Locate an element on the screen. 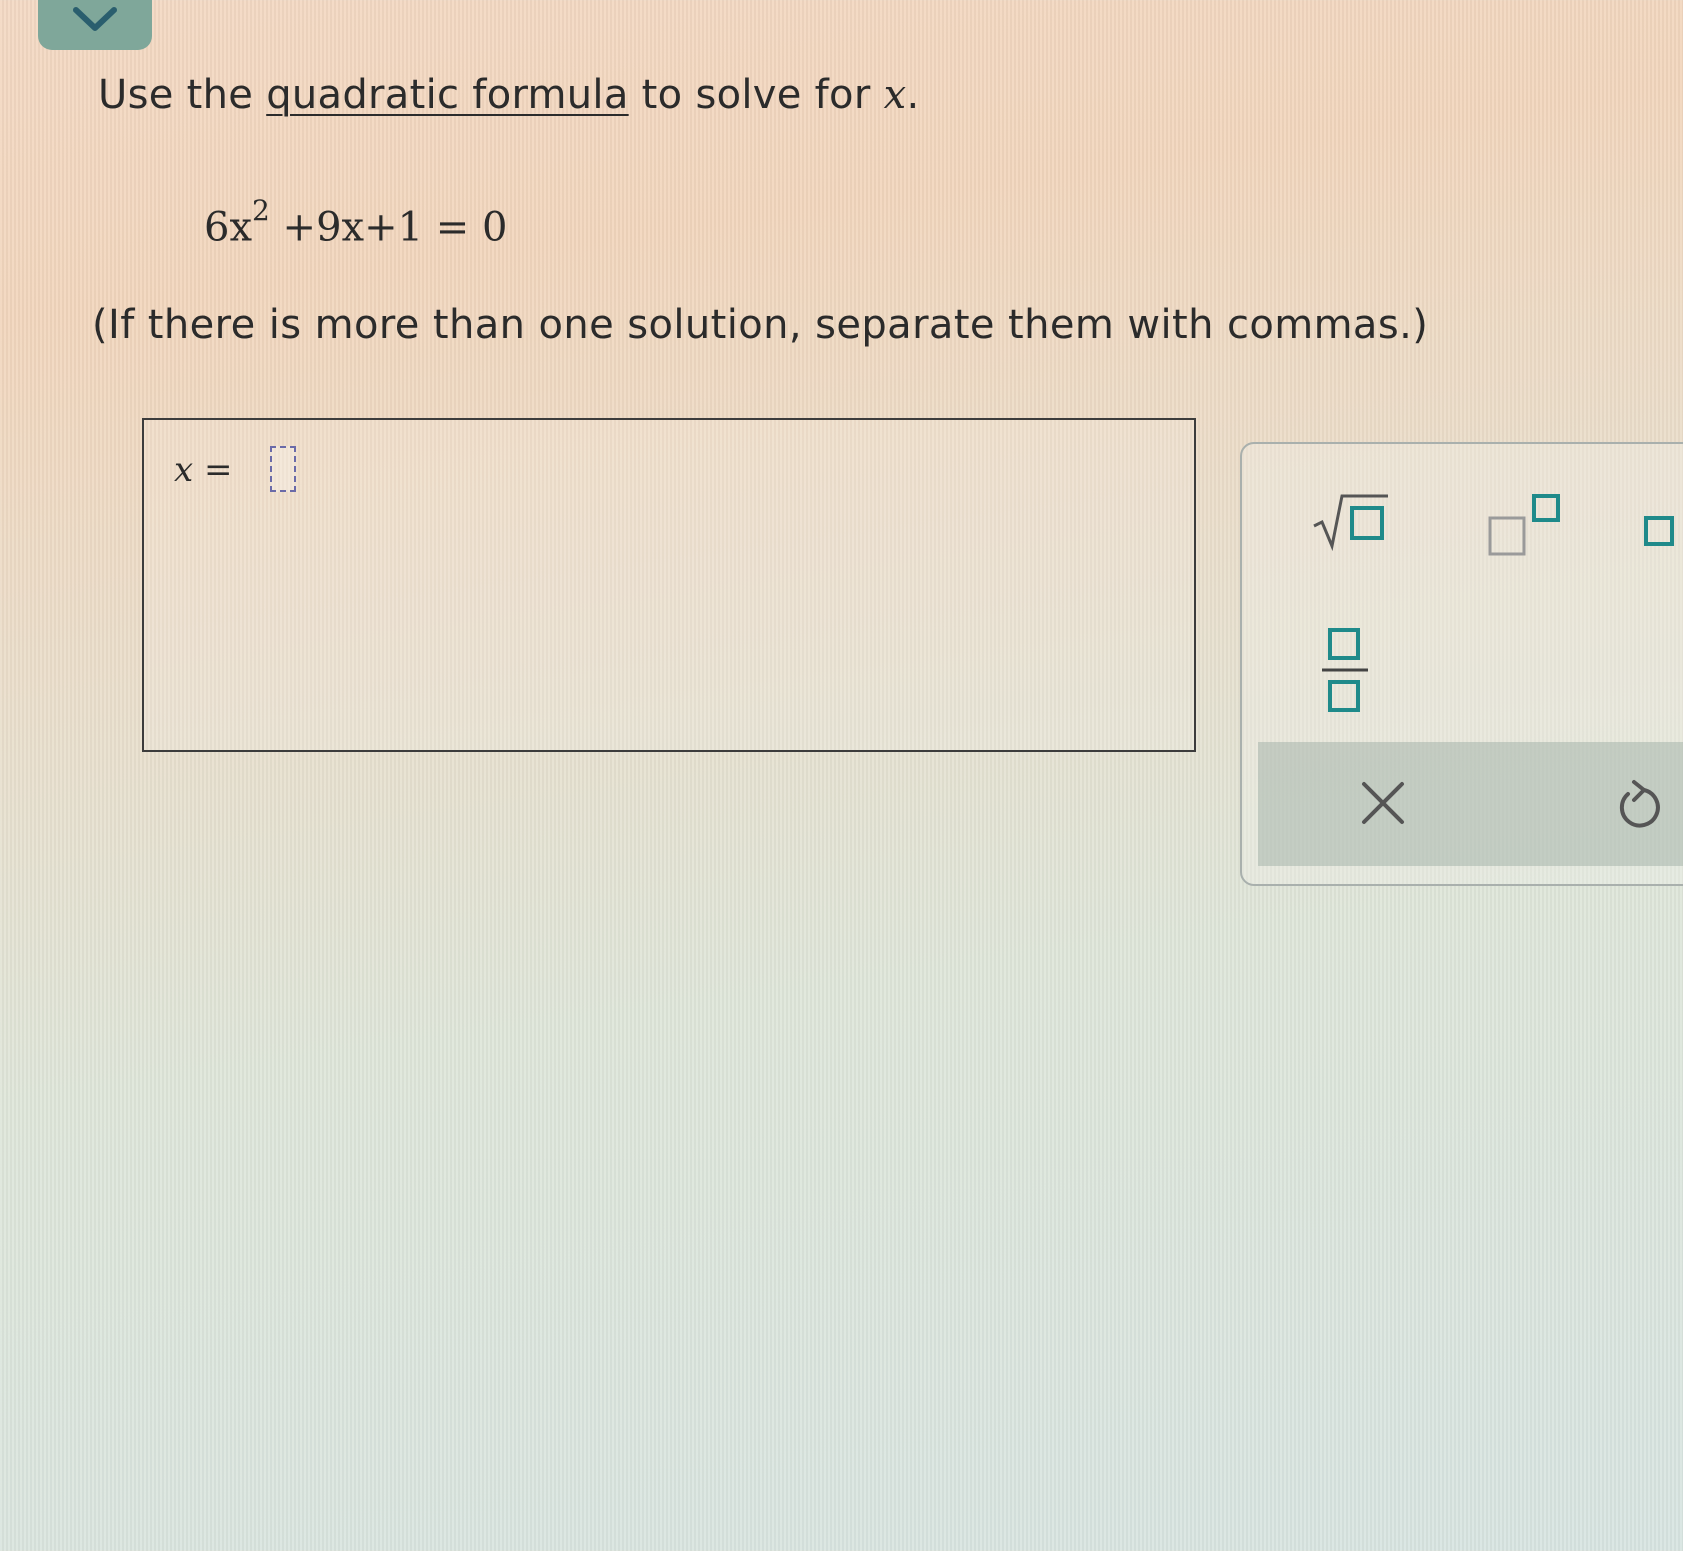  subscript-icon is located at coordinates (1659, 531).